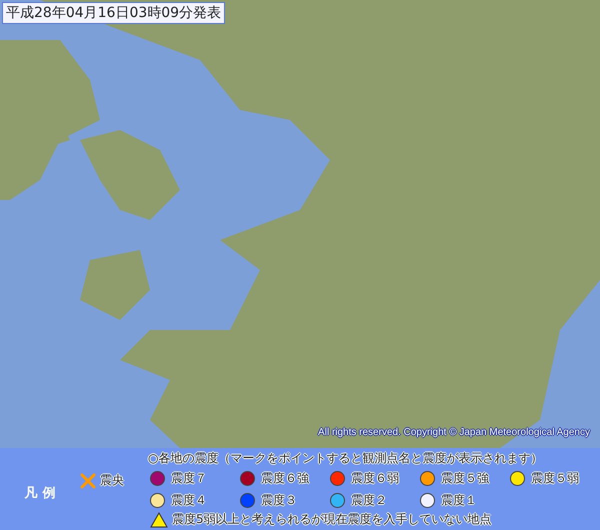  Describe the element at coordinates (285, 478) in the screenshot. I see `legend-text: 震度６強` at that location.